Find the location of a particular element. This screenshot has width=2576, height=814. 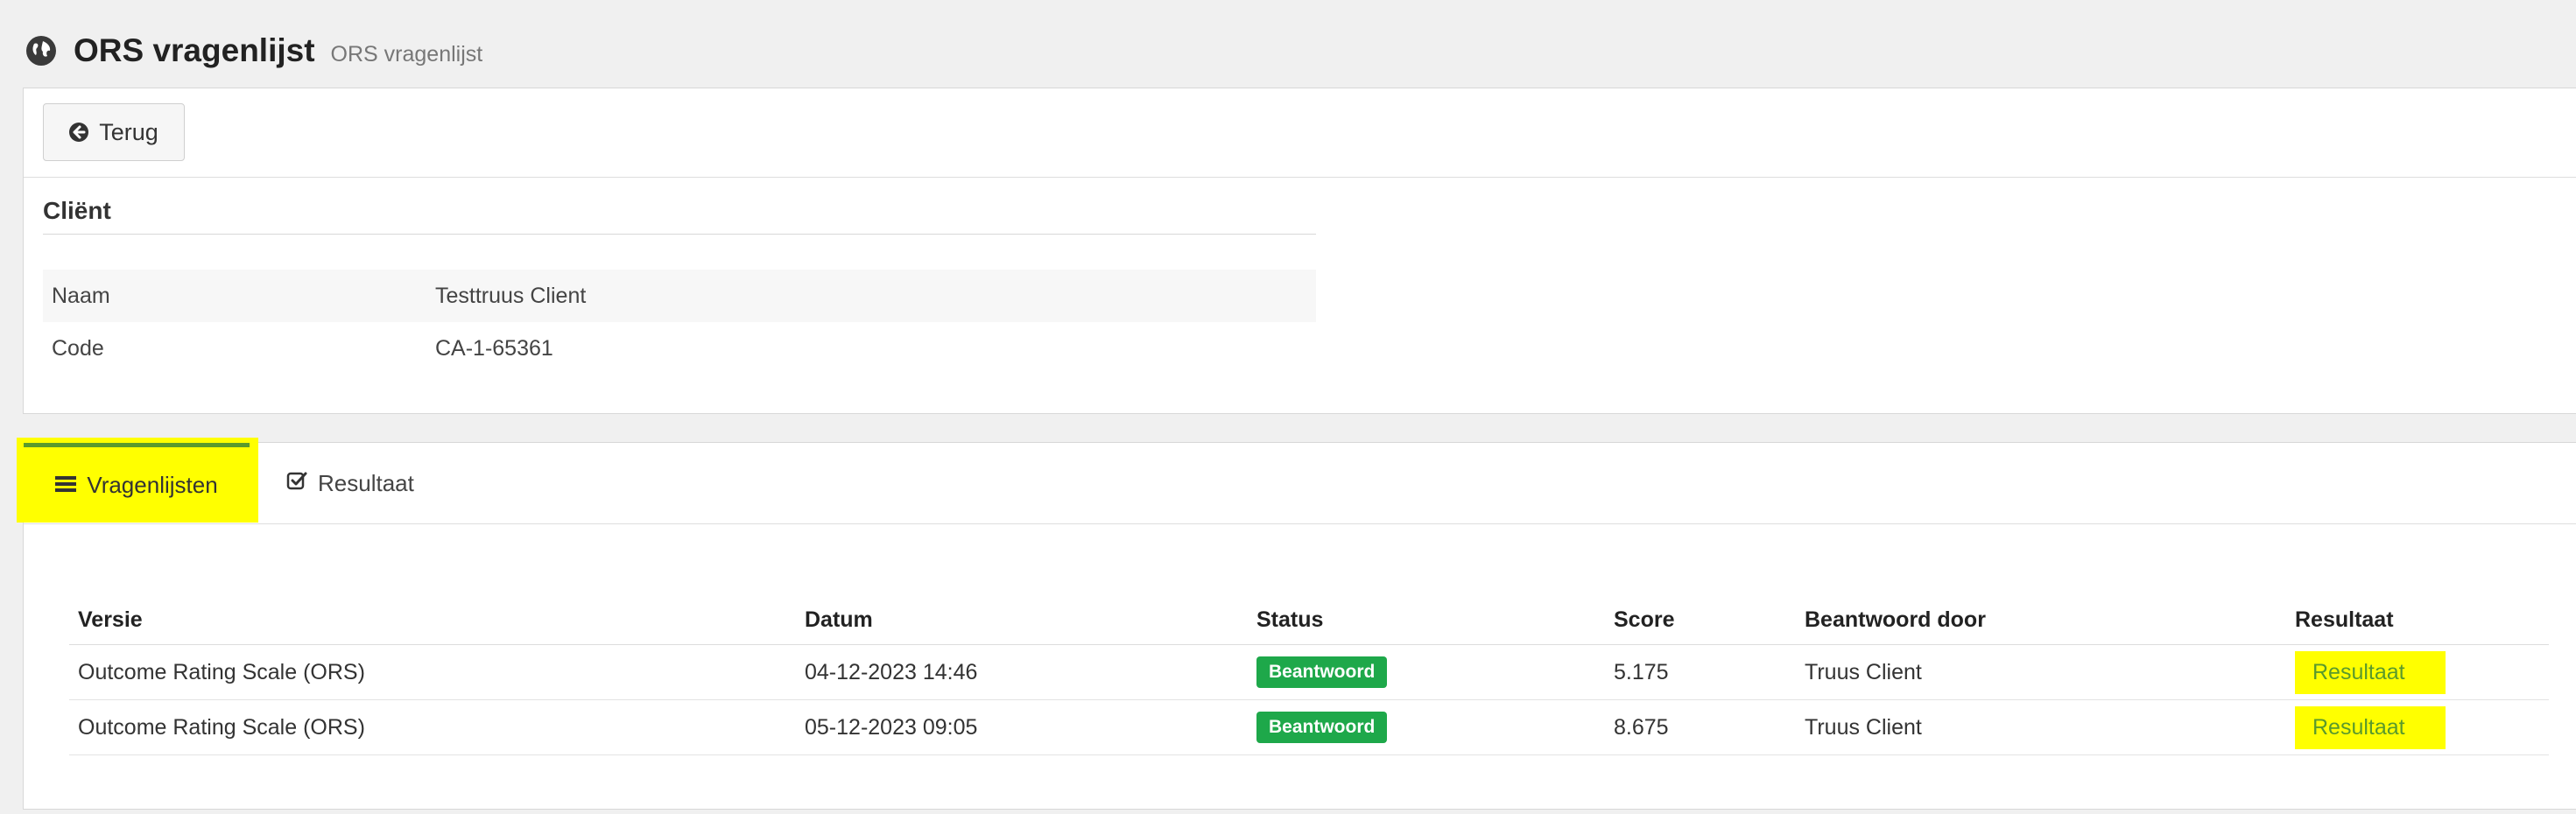

tab-label: Resultaat is located at coordinates (366, 482).